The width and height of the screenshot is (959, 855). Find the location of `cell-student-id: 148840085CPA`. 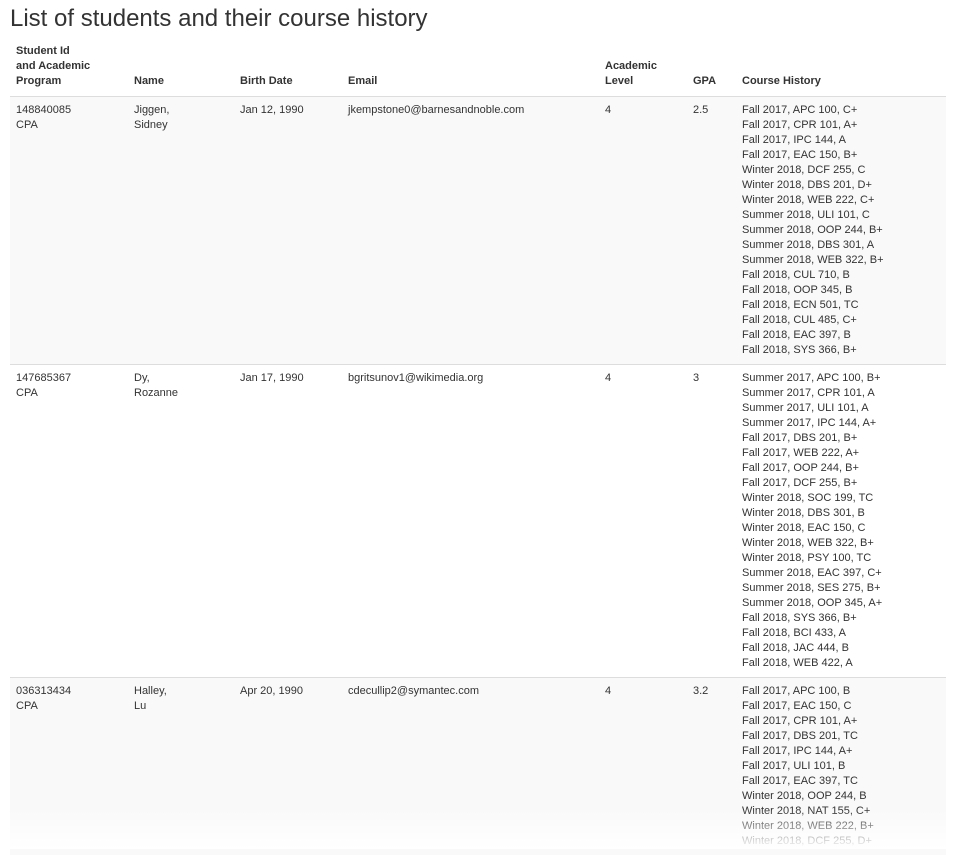

cell-student-id: 148840085CPA is located at coordinates (69, 231).